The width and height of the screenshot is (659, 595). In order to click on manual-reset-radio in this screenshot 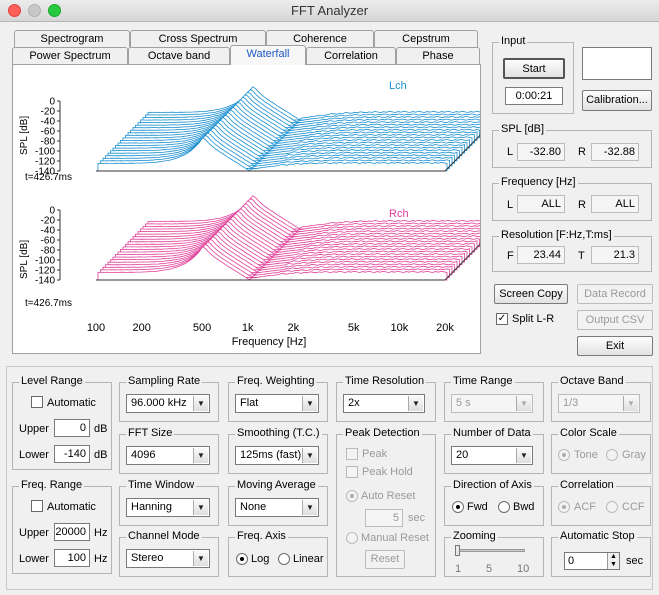, I will do `click(352, 538)`.